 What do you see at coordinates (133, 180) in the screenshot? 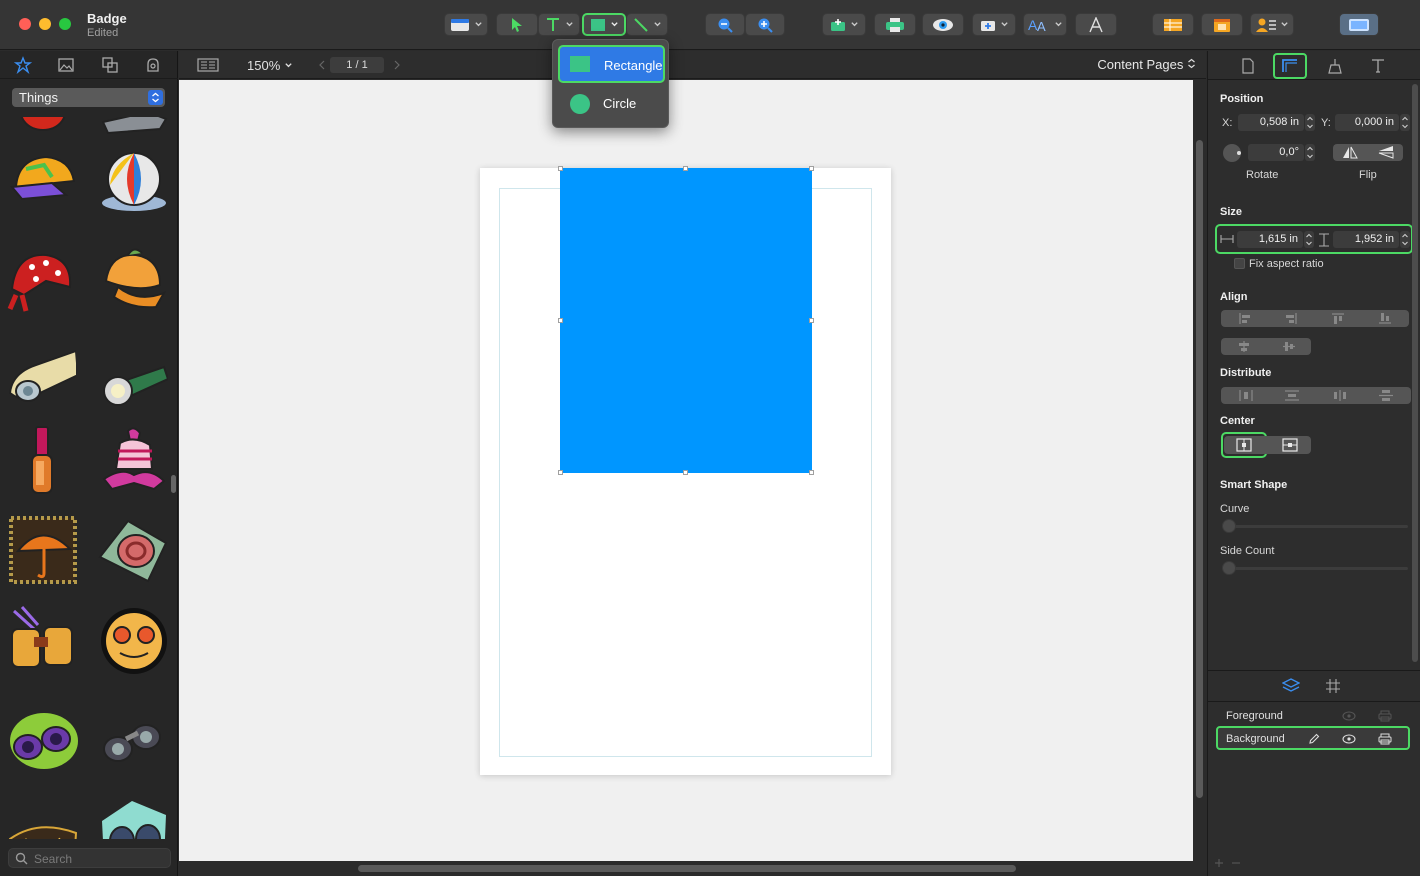
I see `clipart-item-beach-ball` at bounding box center [133, 180].